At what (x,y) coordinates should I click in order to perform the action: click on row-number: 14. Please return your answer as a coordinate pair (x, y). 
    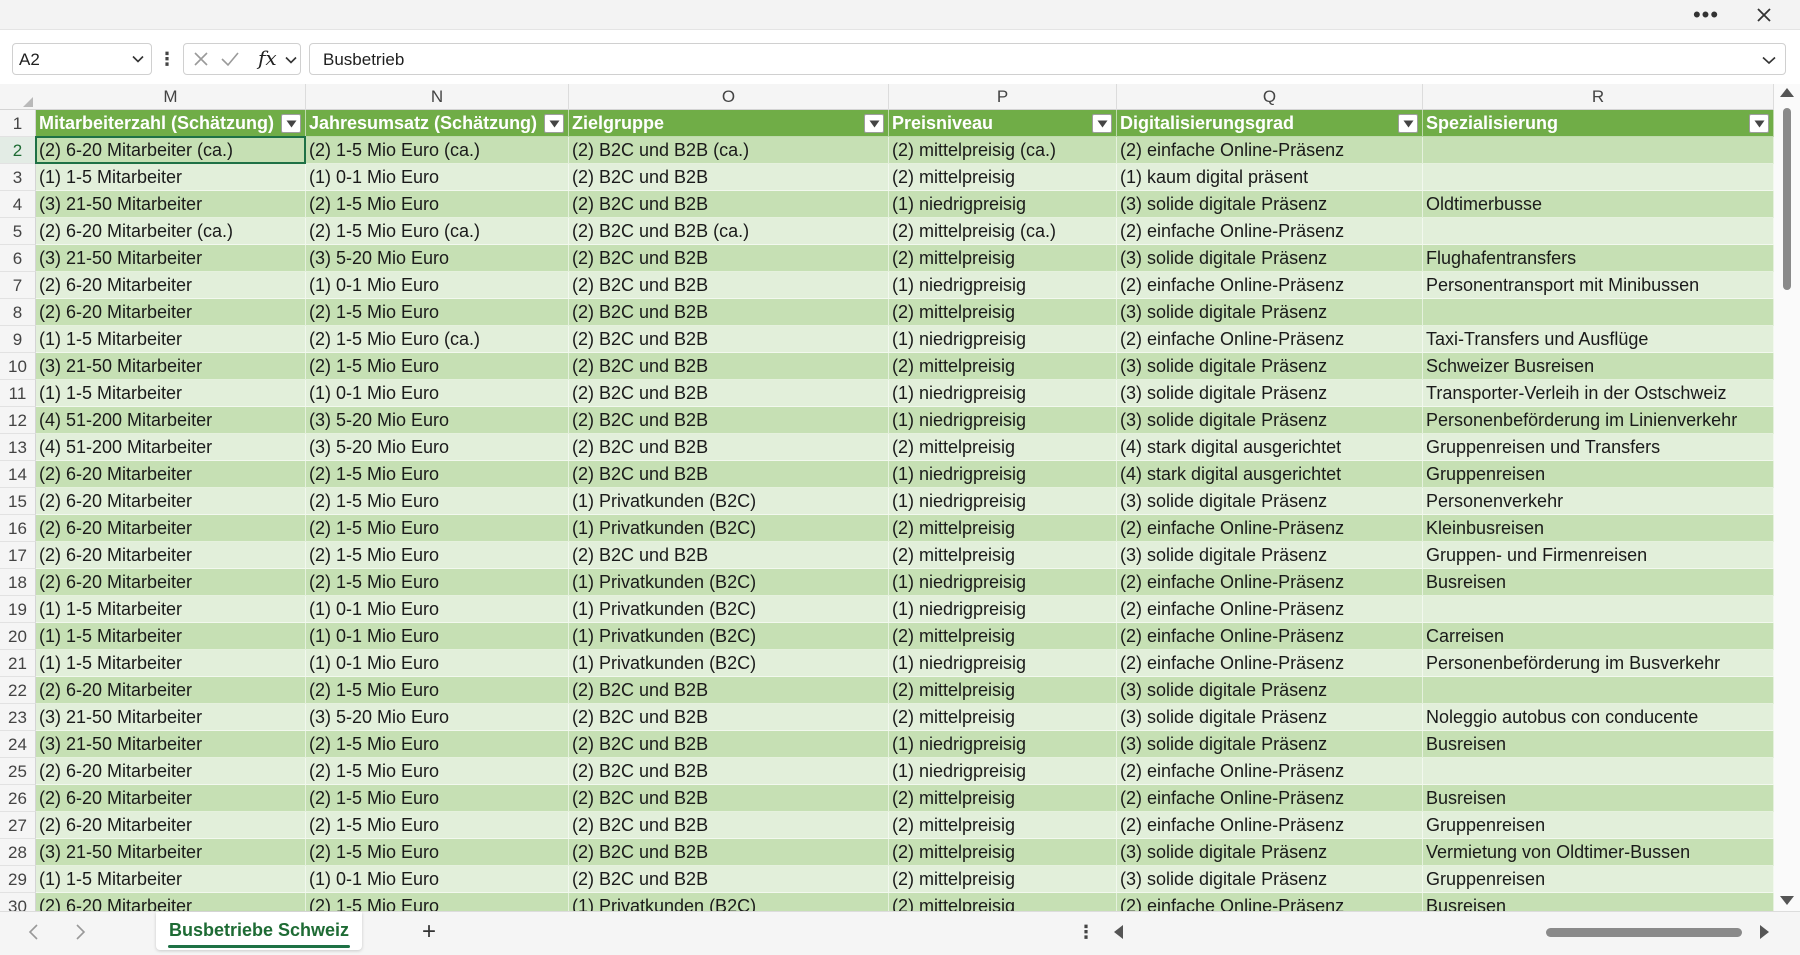
    Looking at the image, I should click on (18, 474).